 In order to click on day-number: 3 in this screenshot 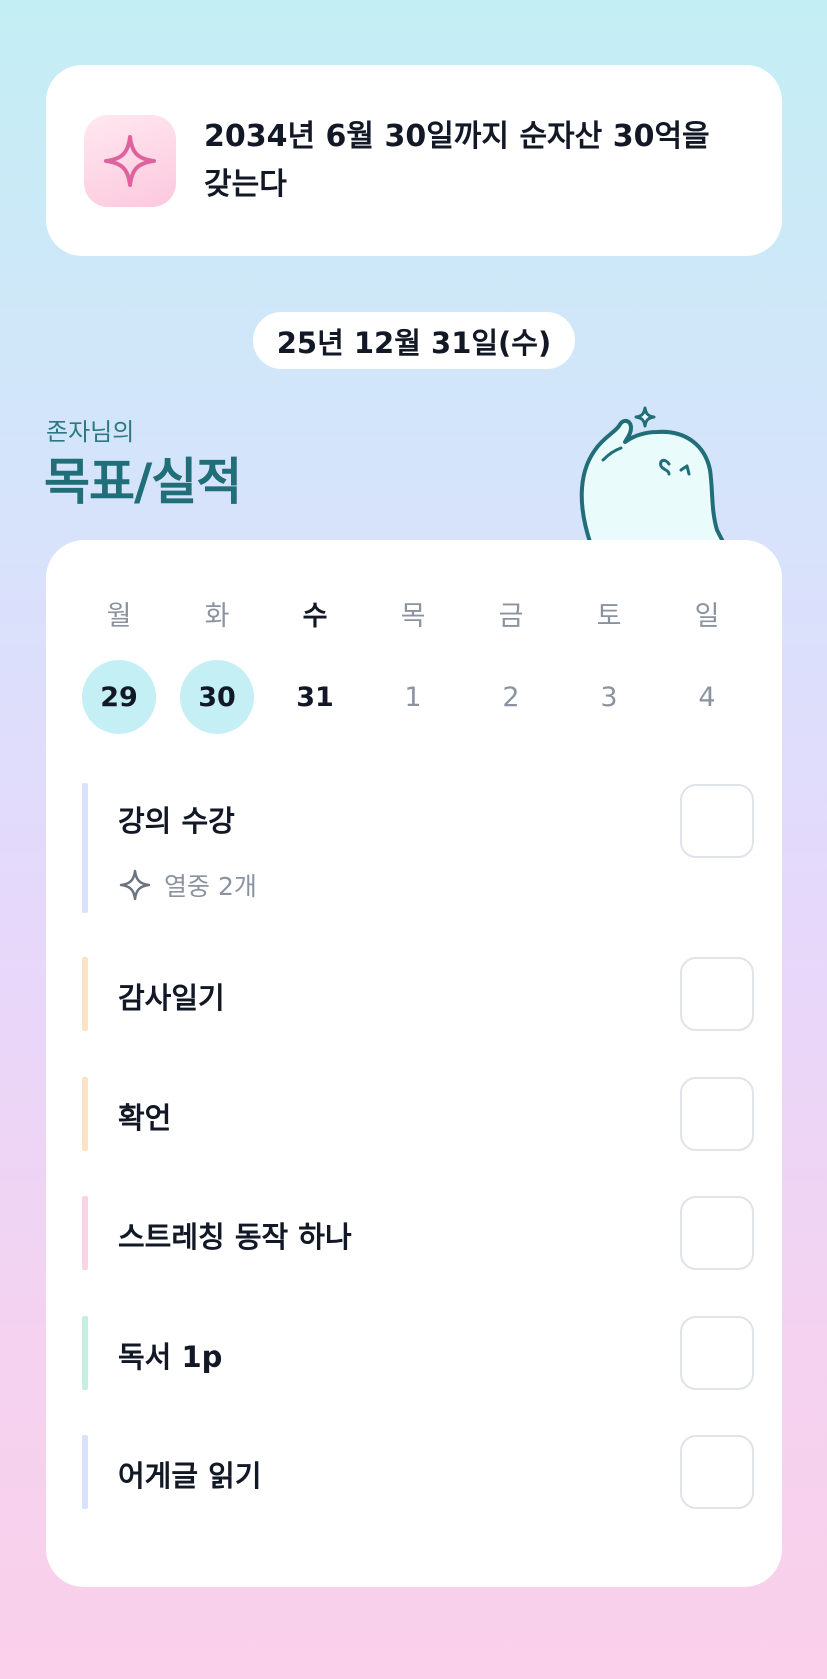, I will do `click(609, 697)`.